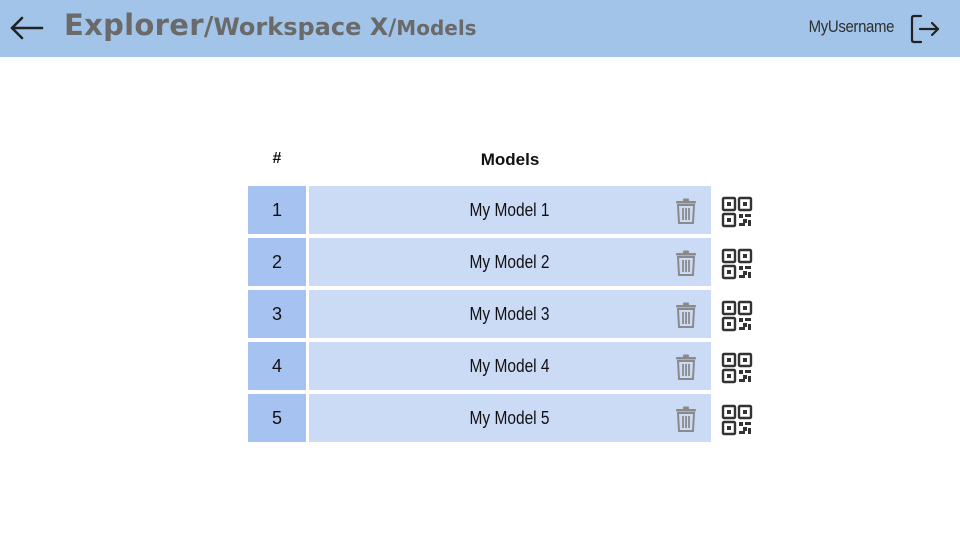 This screenshot has width=960, height=540. I want to click on breadcrumb: Explorer / Workspace X / Models, so click(270, 28).